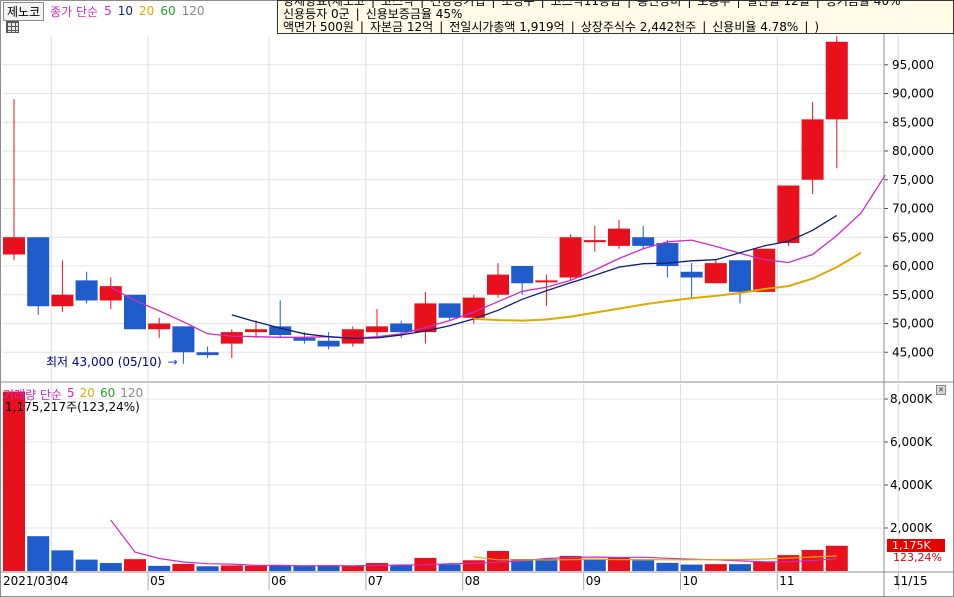 The image size is (954, 597). I want to click on price-ma10-period: 10, so click(125, 11).